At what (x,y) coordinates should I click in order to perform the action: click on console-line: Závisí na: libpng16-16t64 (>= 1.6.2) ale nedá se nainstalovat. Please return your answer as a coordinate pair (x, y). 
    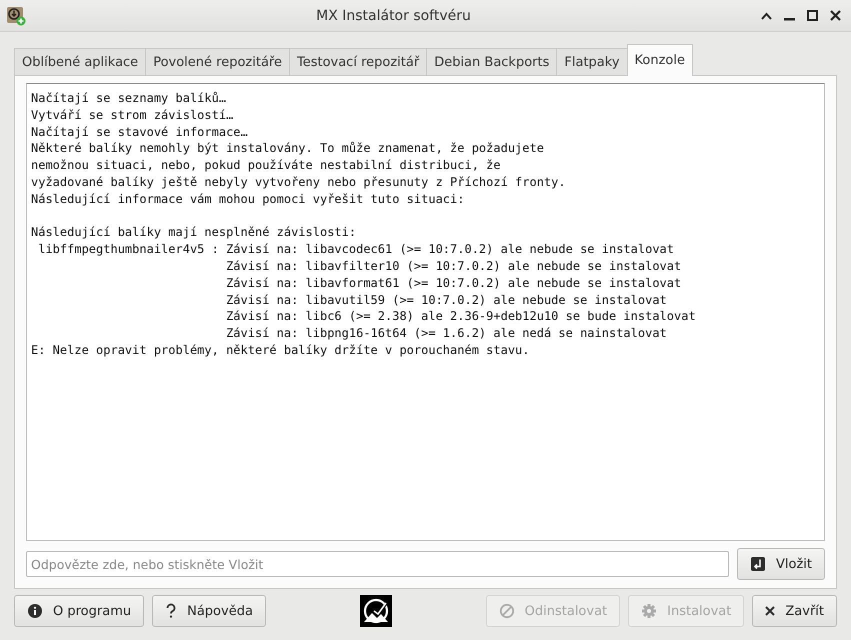
    Looking at the image, I should click on (446, 333).